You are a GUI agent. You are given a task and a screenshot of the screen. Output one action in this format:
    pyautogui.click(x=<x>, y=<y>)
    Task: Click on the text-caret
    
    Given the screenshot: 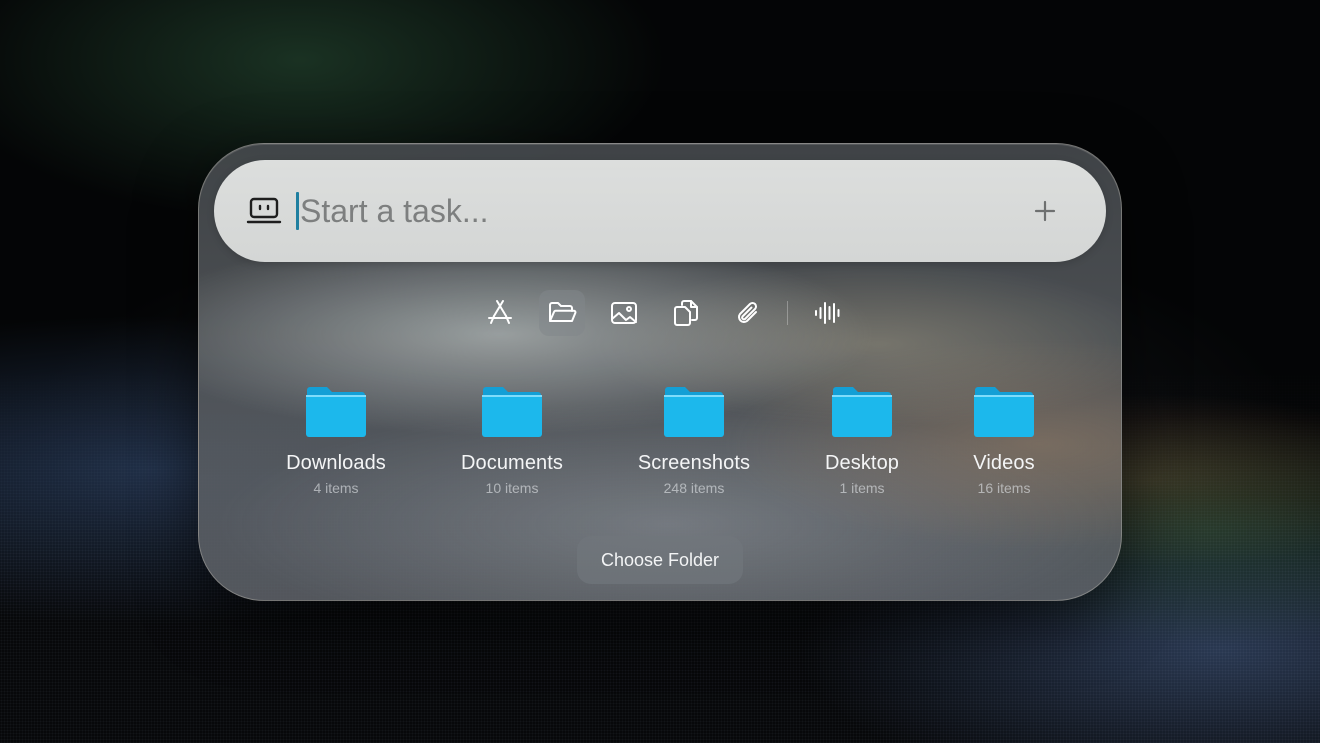 What is the action you would take?
    pyautogui.click(x=297, y=211)
    